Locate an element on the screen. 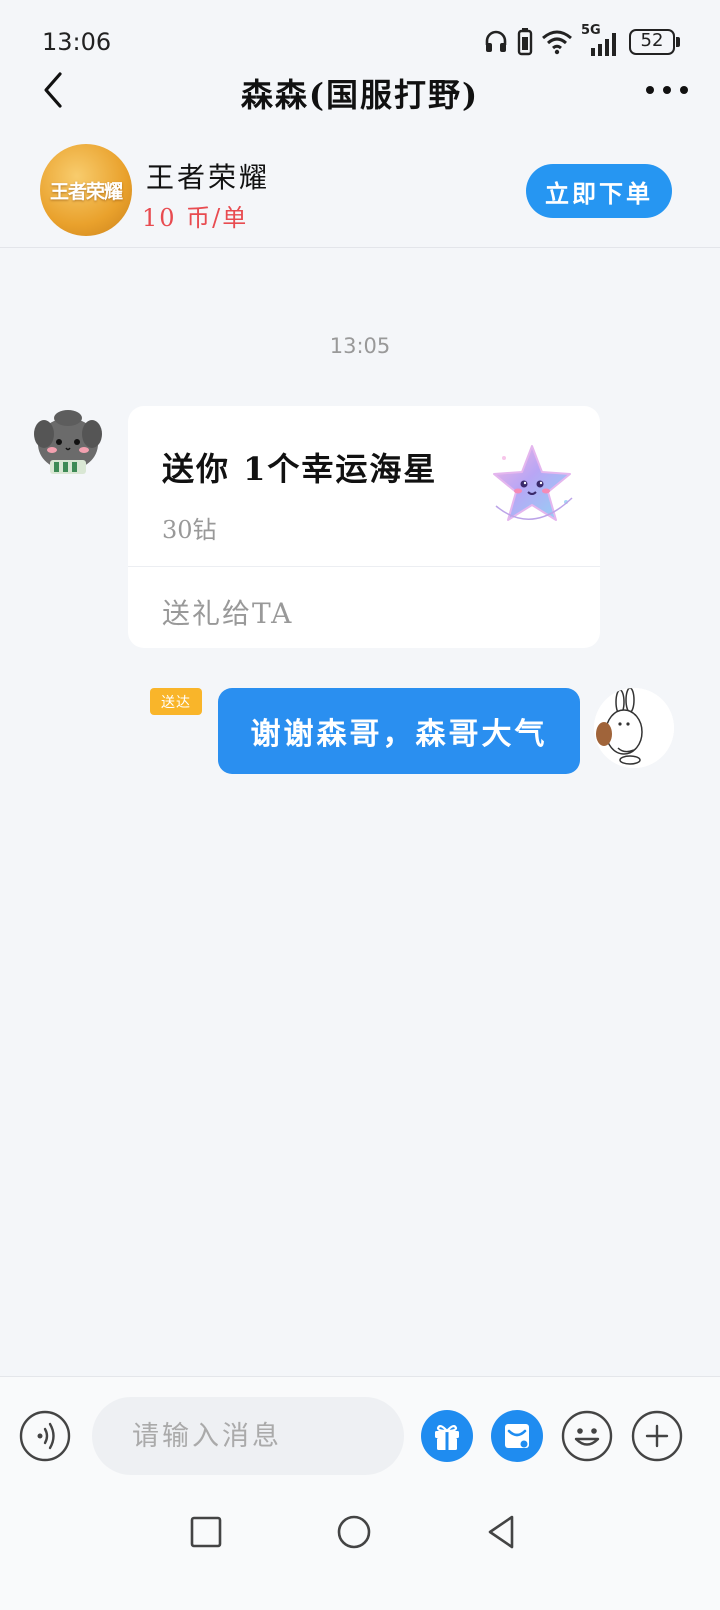 Image resolution: width=720 pixels, height=1610 pixels. system-navigation-bar is located at coordinates (360, 1552).